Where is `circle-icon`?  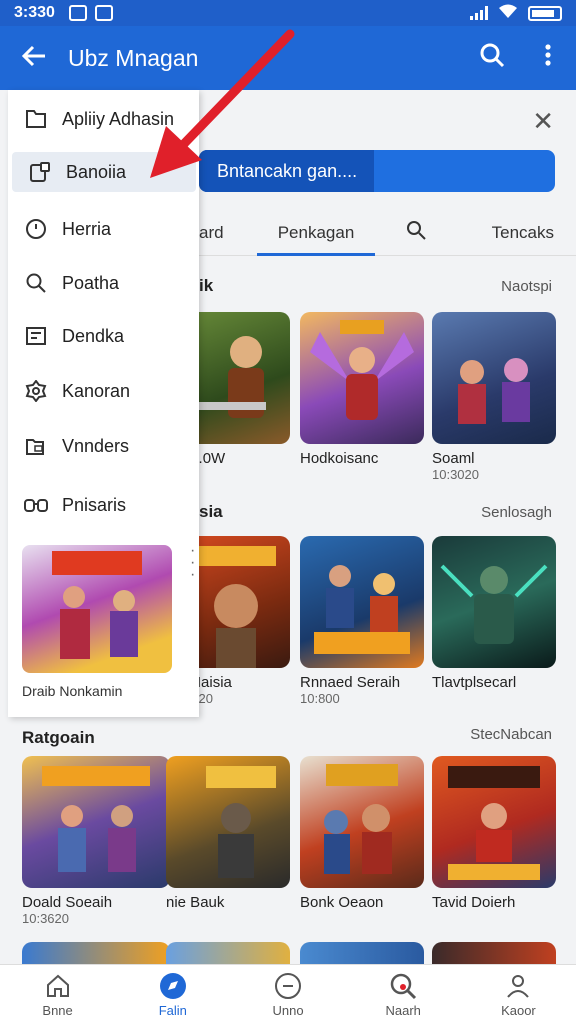
circle-icon is located at coordinates (288, 986).